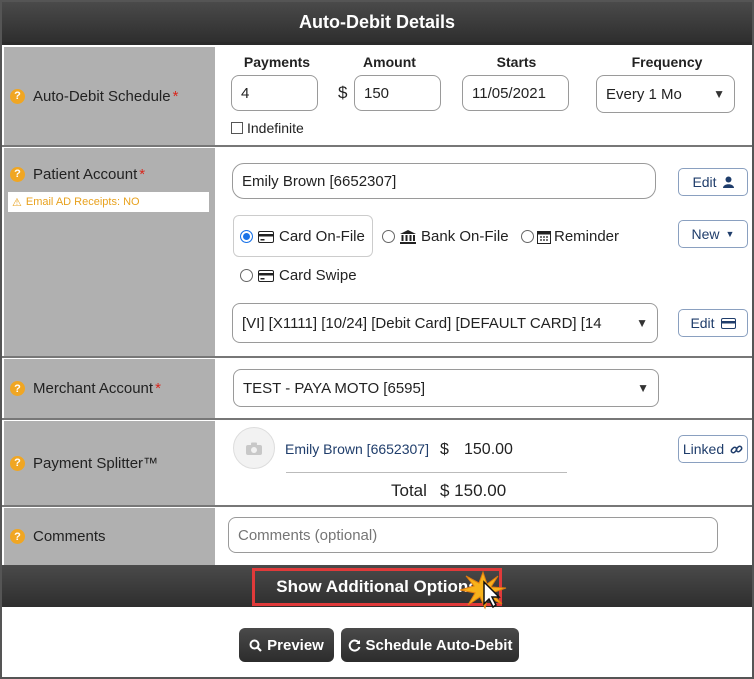 The image size is (754, 679). I want to click on amount-input: 150, so click(397, 93).